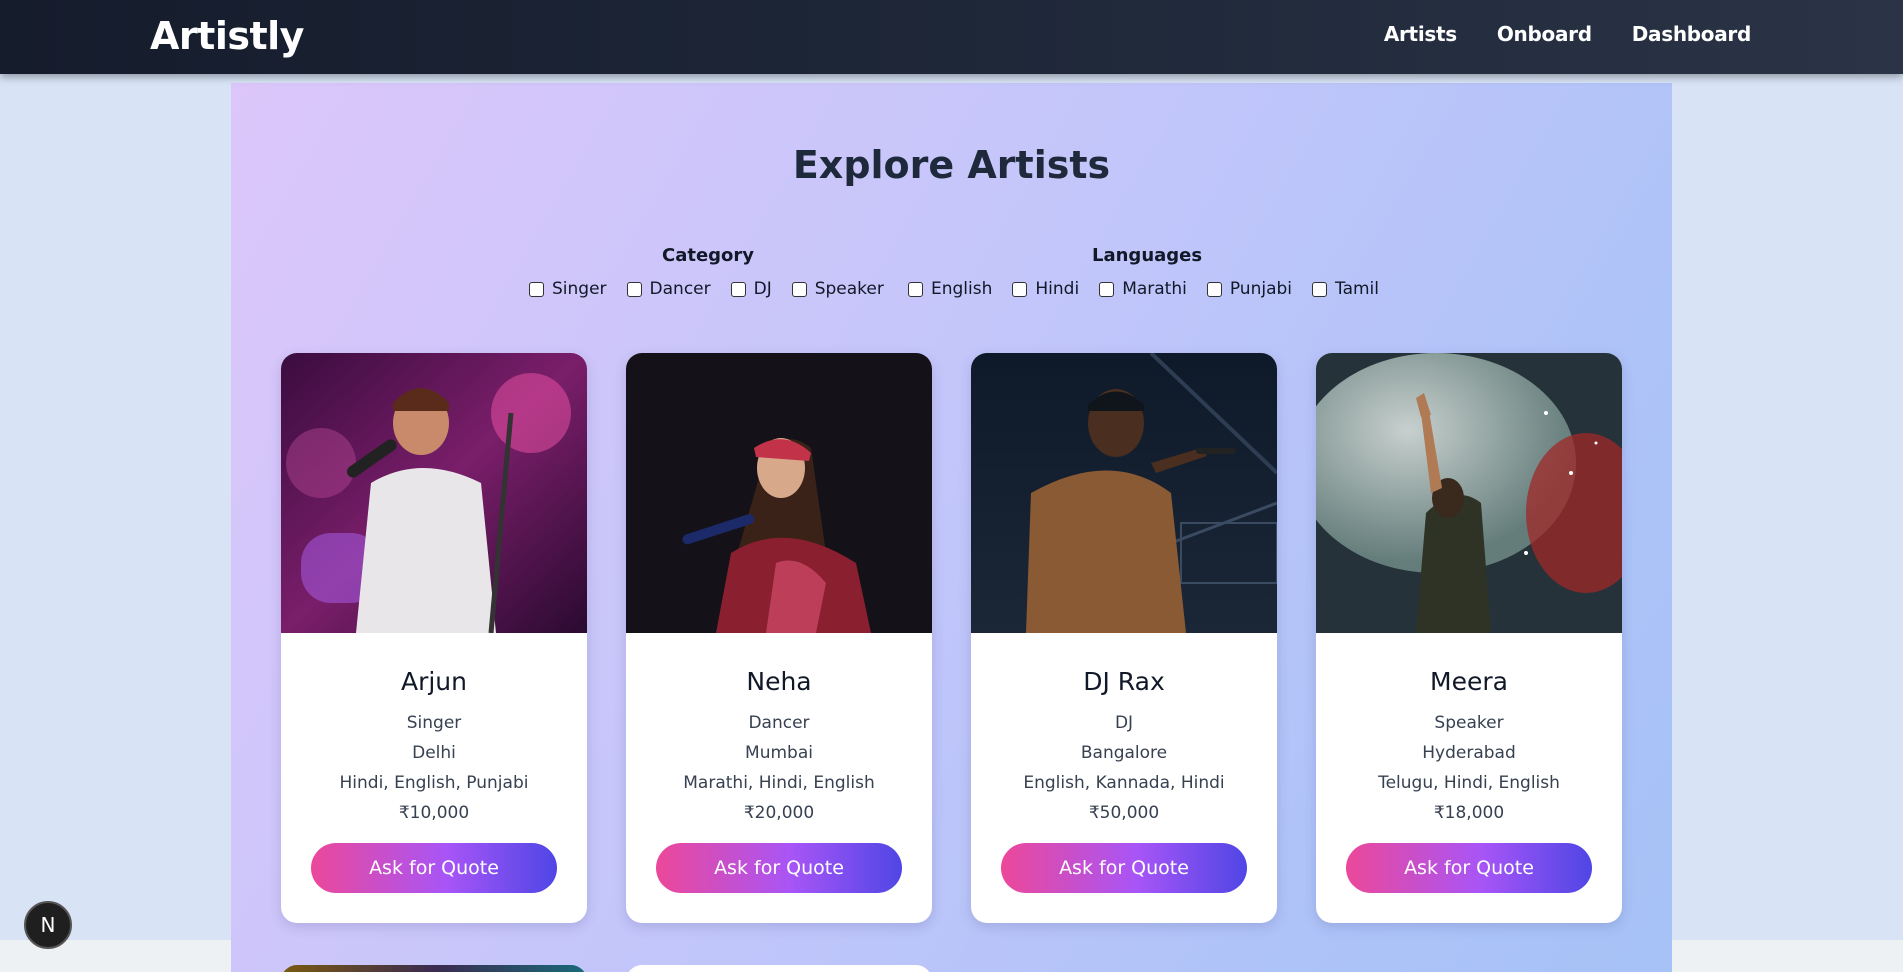 This screenshot has width=1903, height=972. What do you see at coordinates (48, 925) in the screenshot?
I see `dev-tools-button: N` at bounding box center [48, 925].